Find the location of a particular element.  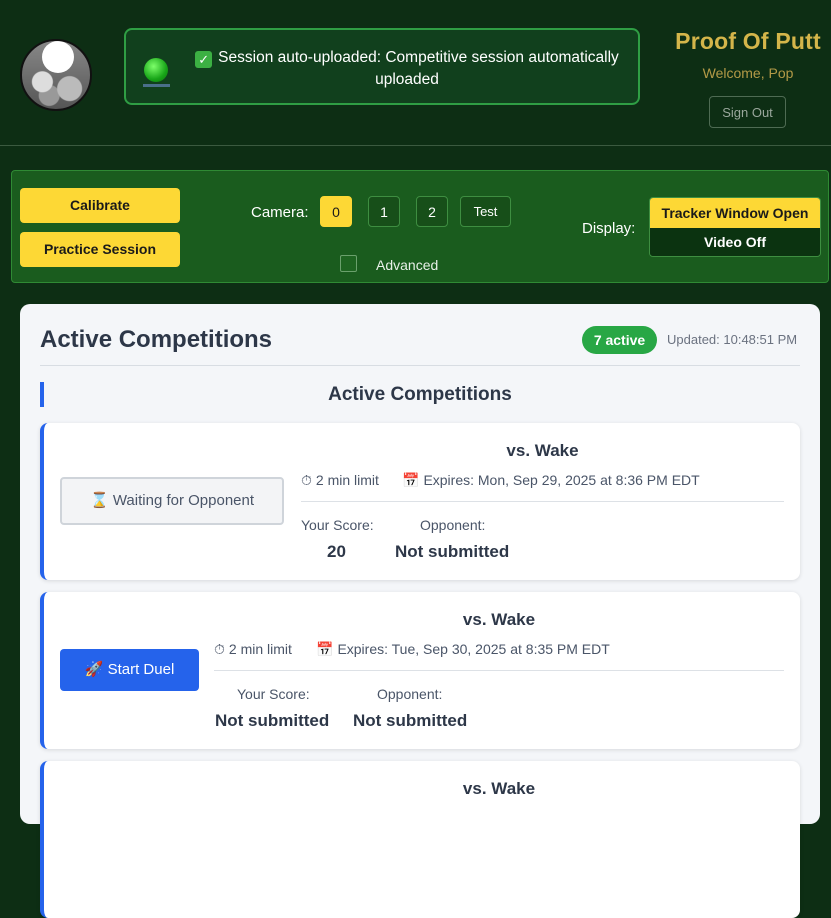

updated-timestamp: Updated: 10:48:51 PM is located at coordinates (732, 339).